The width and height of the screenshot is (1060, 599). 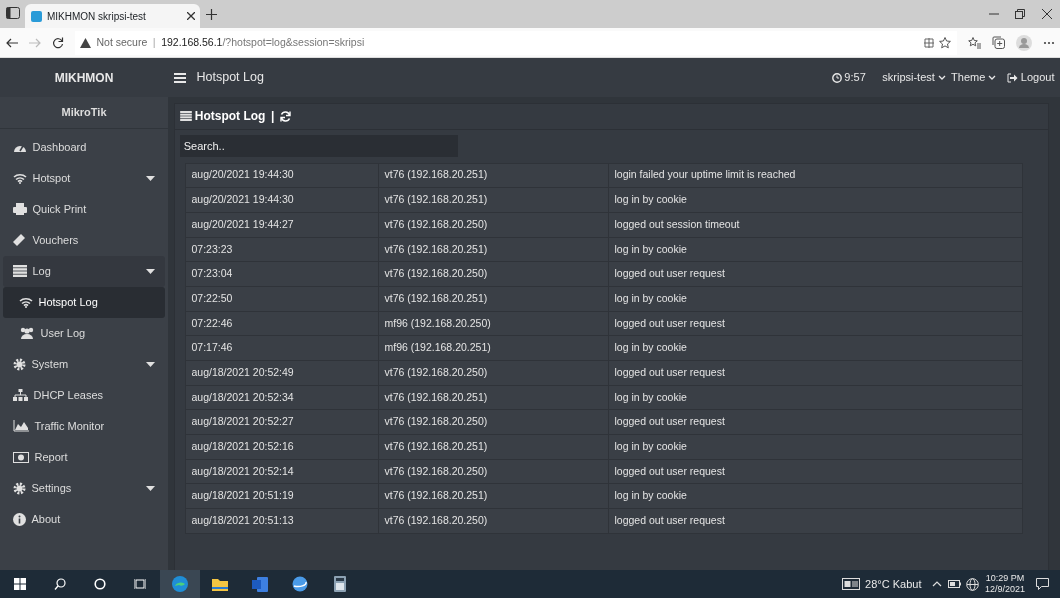 What do you see at coordinates (1048, 42) in the screenshot?
I see `more-icon` at bounding box center [1048, 42].